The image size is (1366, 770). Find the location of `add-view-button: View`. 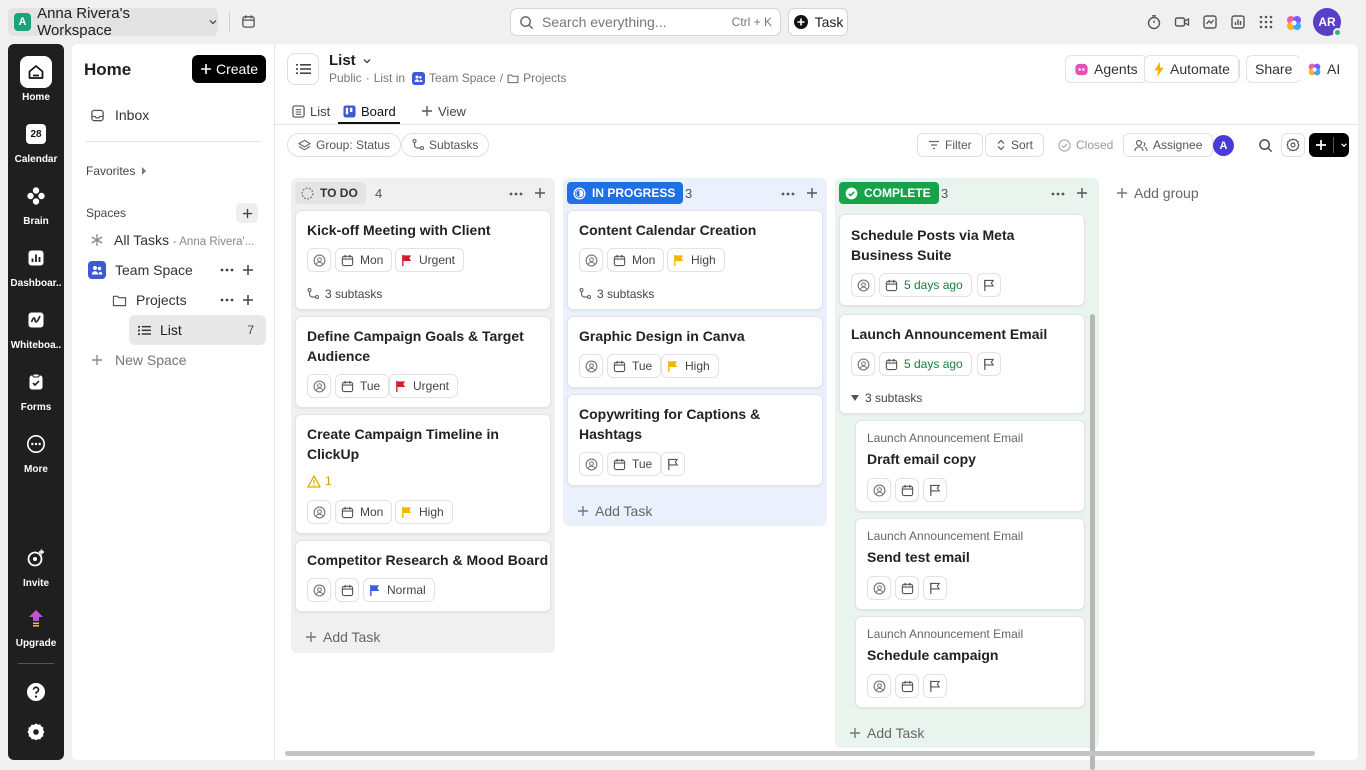

add-view-button: View is located at coordinates (443, 111).